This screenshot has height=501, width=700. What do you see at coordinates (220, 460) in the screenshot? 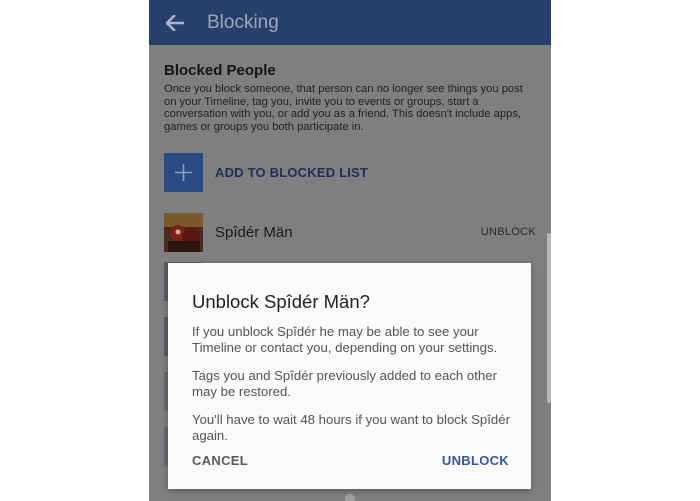
I see `cancel-button: CANCEL` at bounding box center [220, 460].